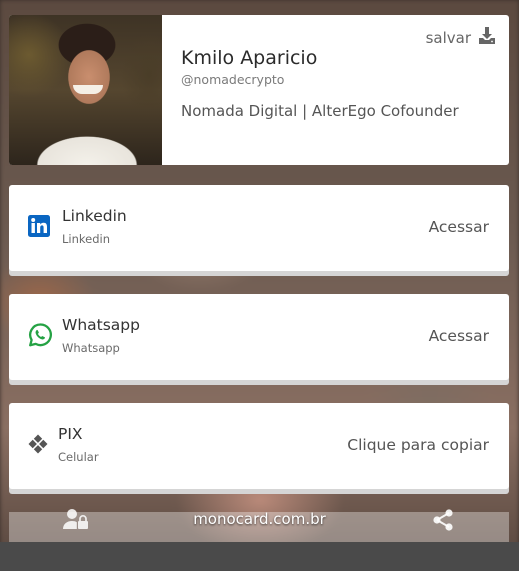 The image size is (519, 571). I want to click on link-title: PIX, so click(70, 434).